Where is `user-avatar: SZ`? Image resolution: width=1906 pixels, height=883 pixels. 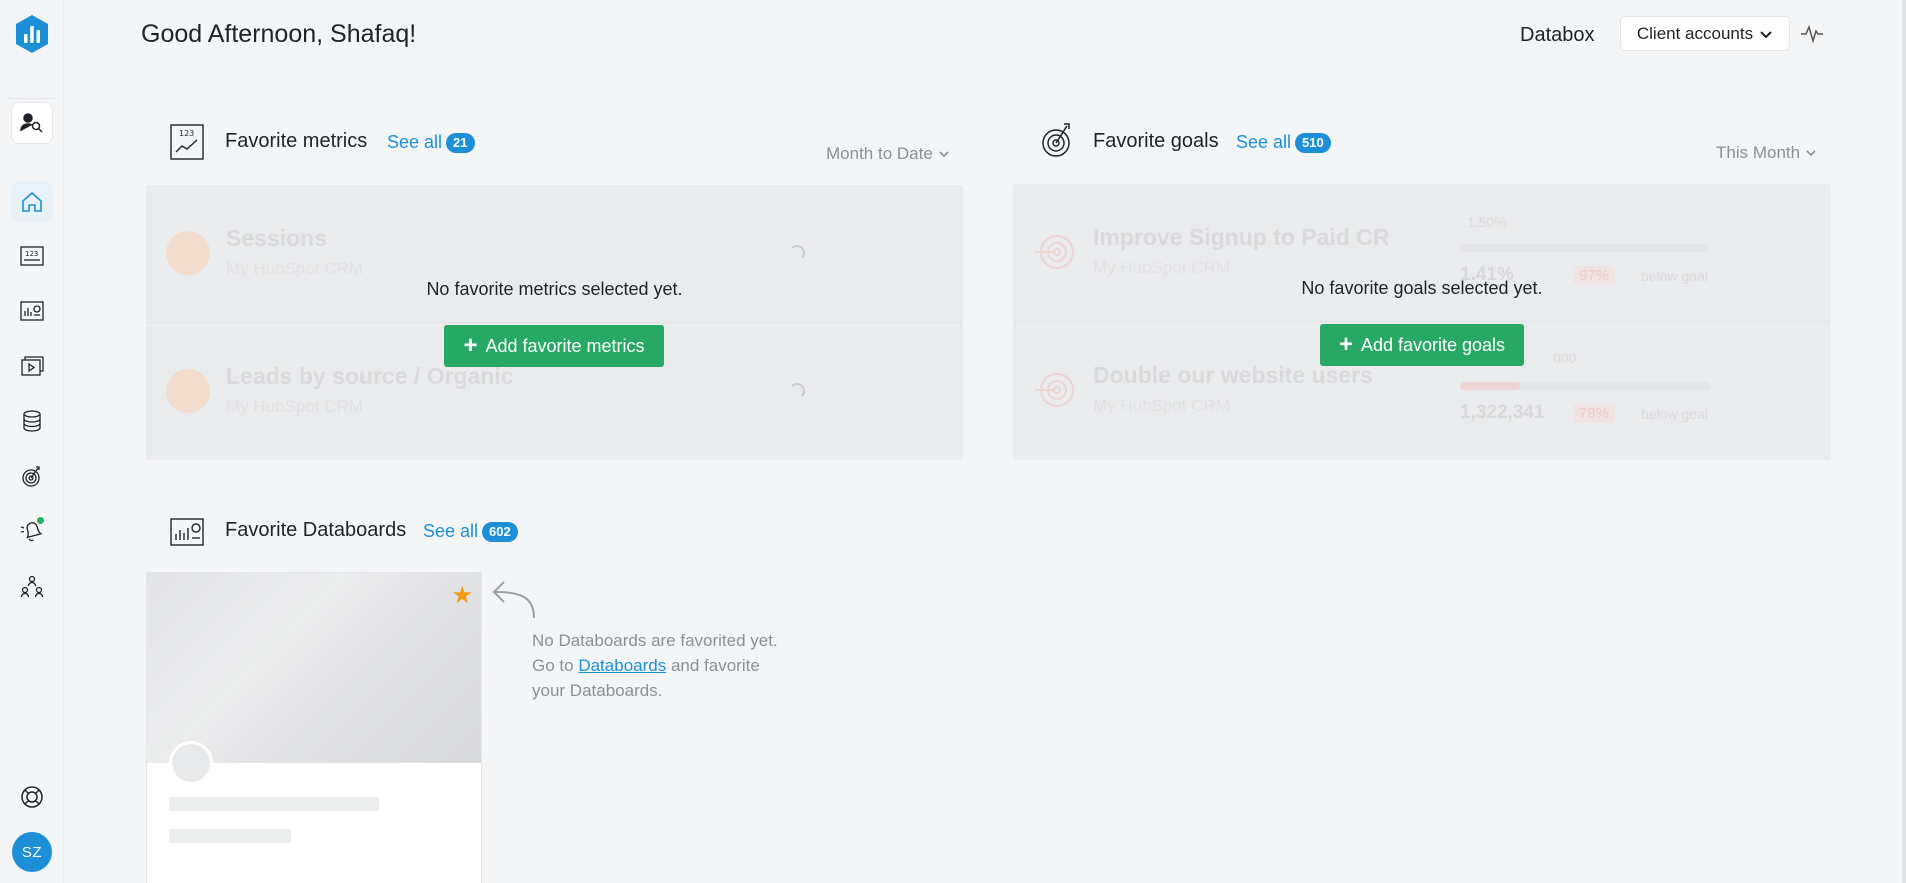
user-avatar: SZ is located at coordinates (32, 852).